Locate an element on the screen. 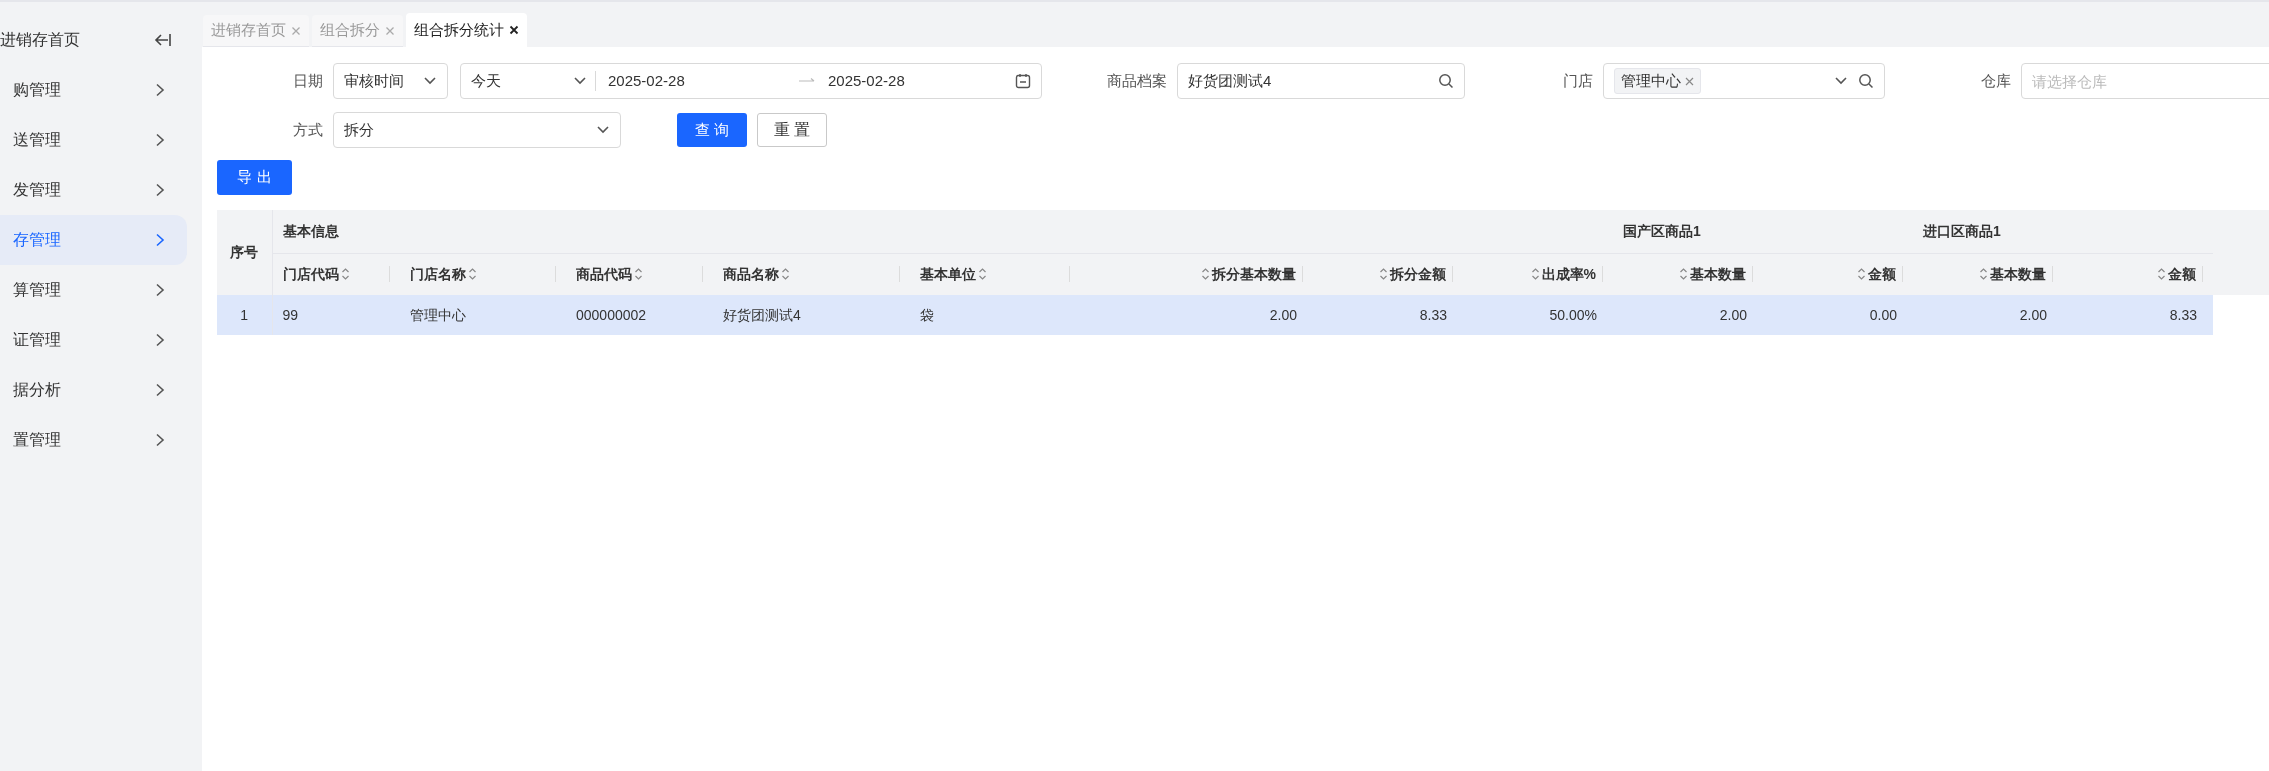 The width and height of the screenshot is (2269, 771). field-label: 日期 is located at coordinates (308, 80).